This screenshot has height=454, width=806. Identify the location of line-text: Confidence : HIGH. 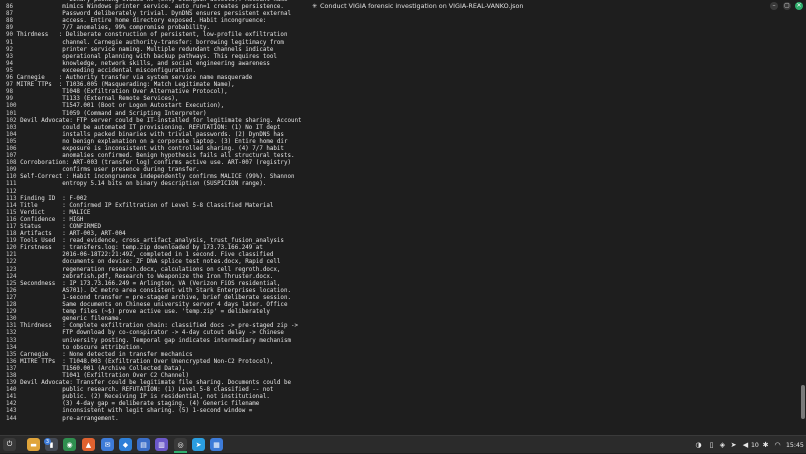
(50, 219).